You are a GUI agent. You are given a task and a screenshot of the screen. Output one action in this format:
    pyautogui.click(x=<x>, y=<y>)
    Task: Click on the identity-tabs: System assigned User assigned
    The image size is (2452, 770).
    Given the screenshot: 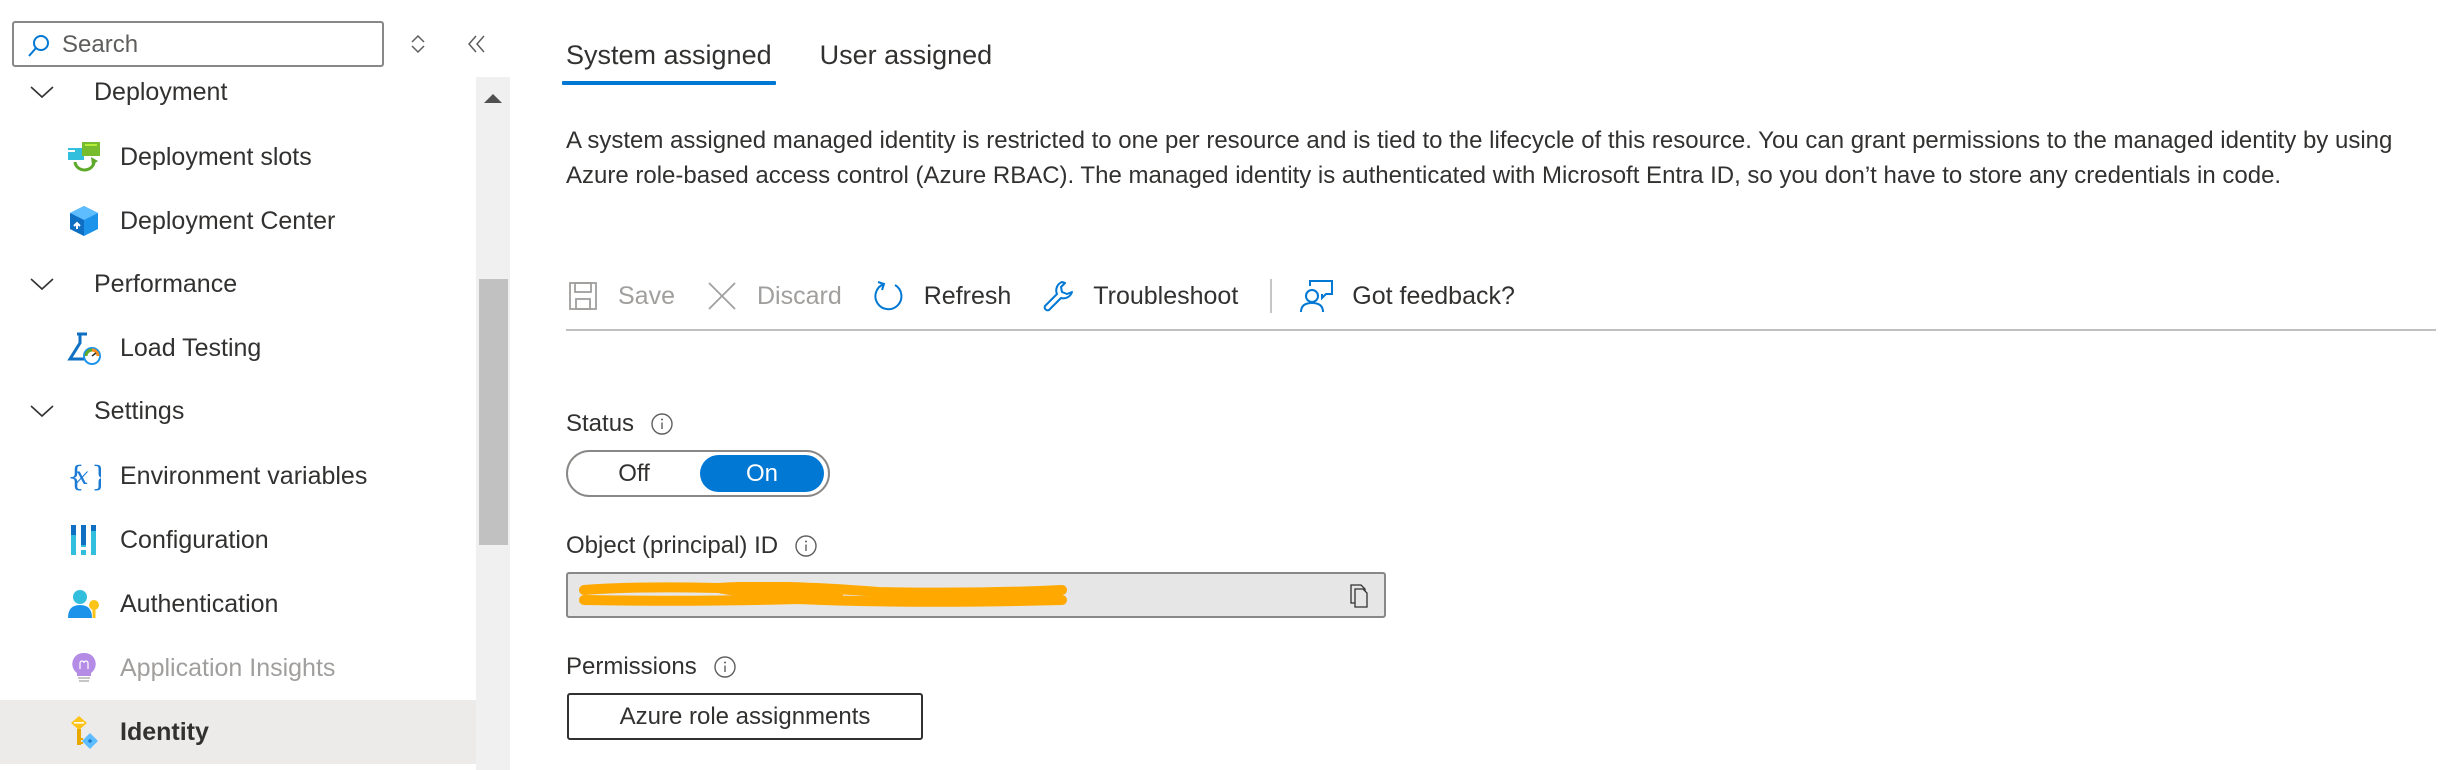 What is the action you would take?
    pyautogui.click(x=801, y=62)
    